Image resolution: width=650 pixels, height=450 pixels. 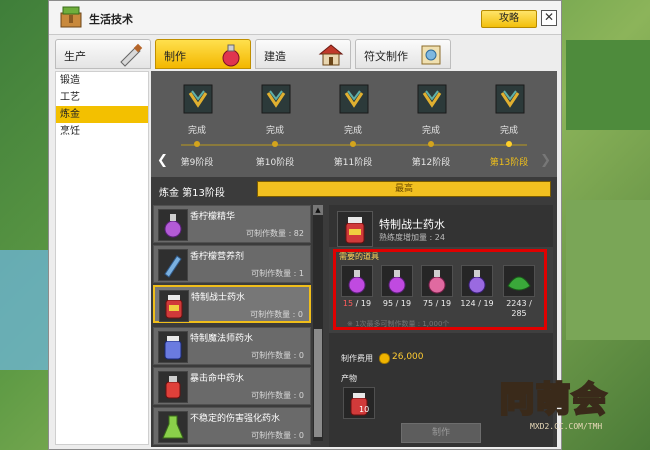 I want to click on guide-button: 攻略, so click(x=509, y=19).